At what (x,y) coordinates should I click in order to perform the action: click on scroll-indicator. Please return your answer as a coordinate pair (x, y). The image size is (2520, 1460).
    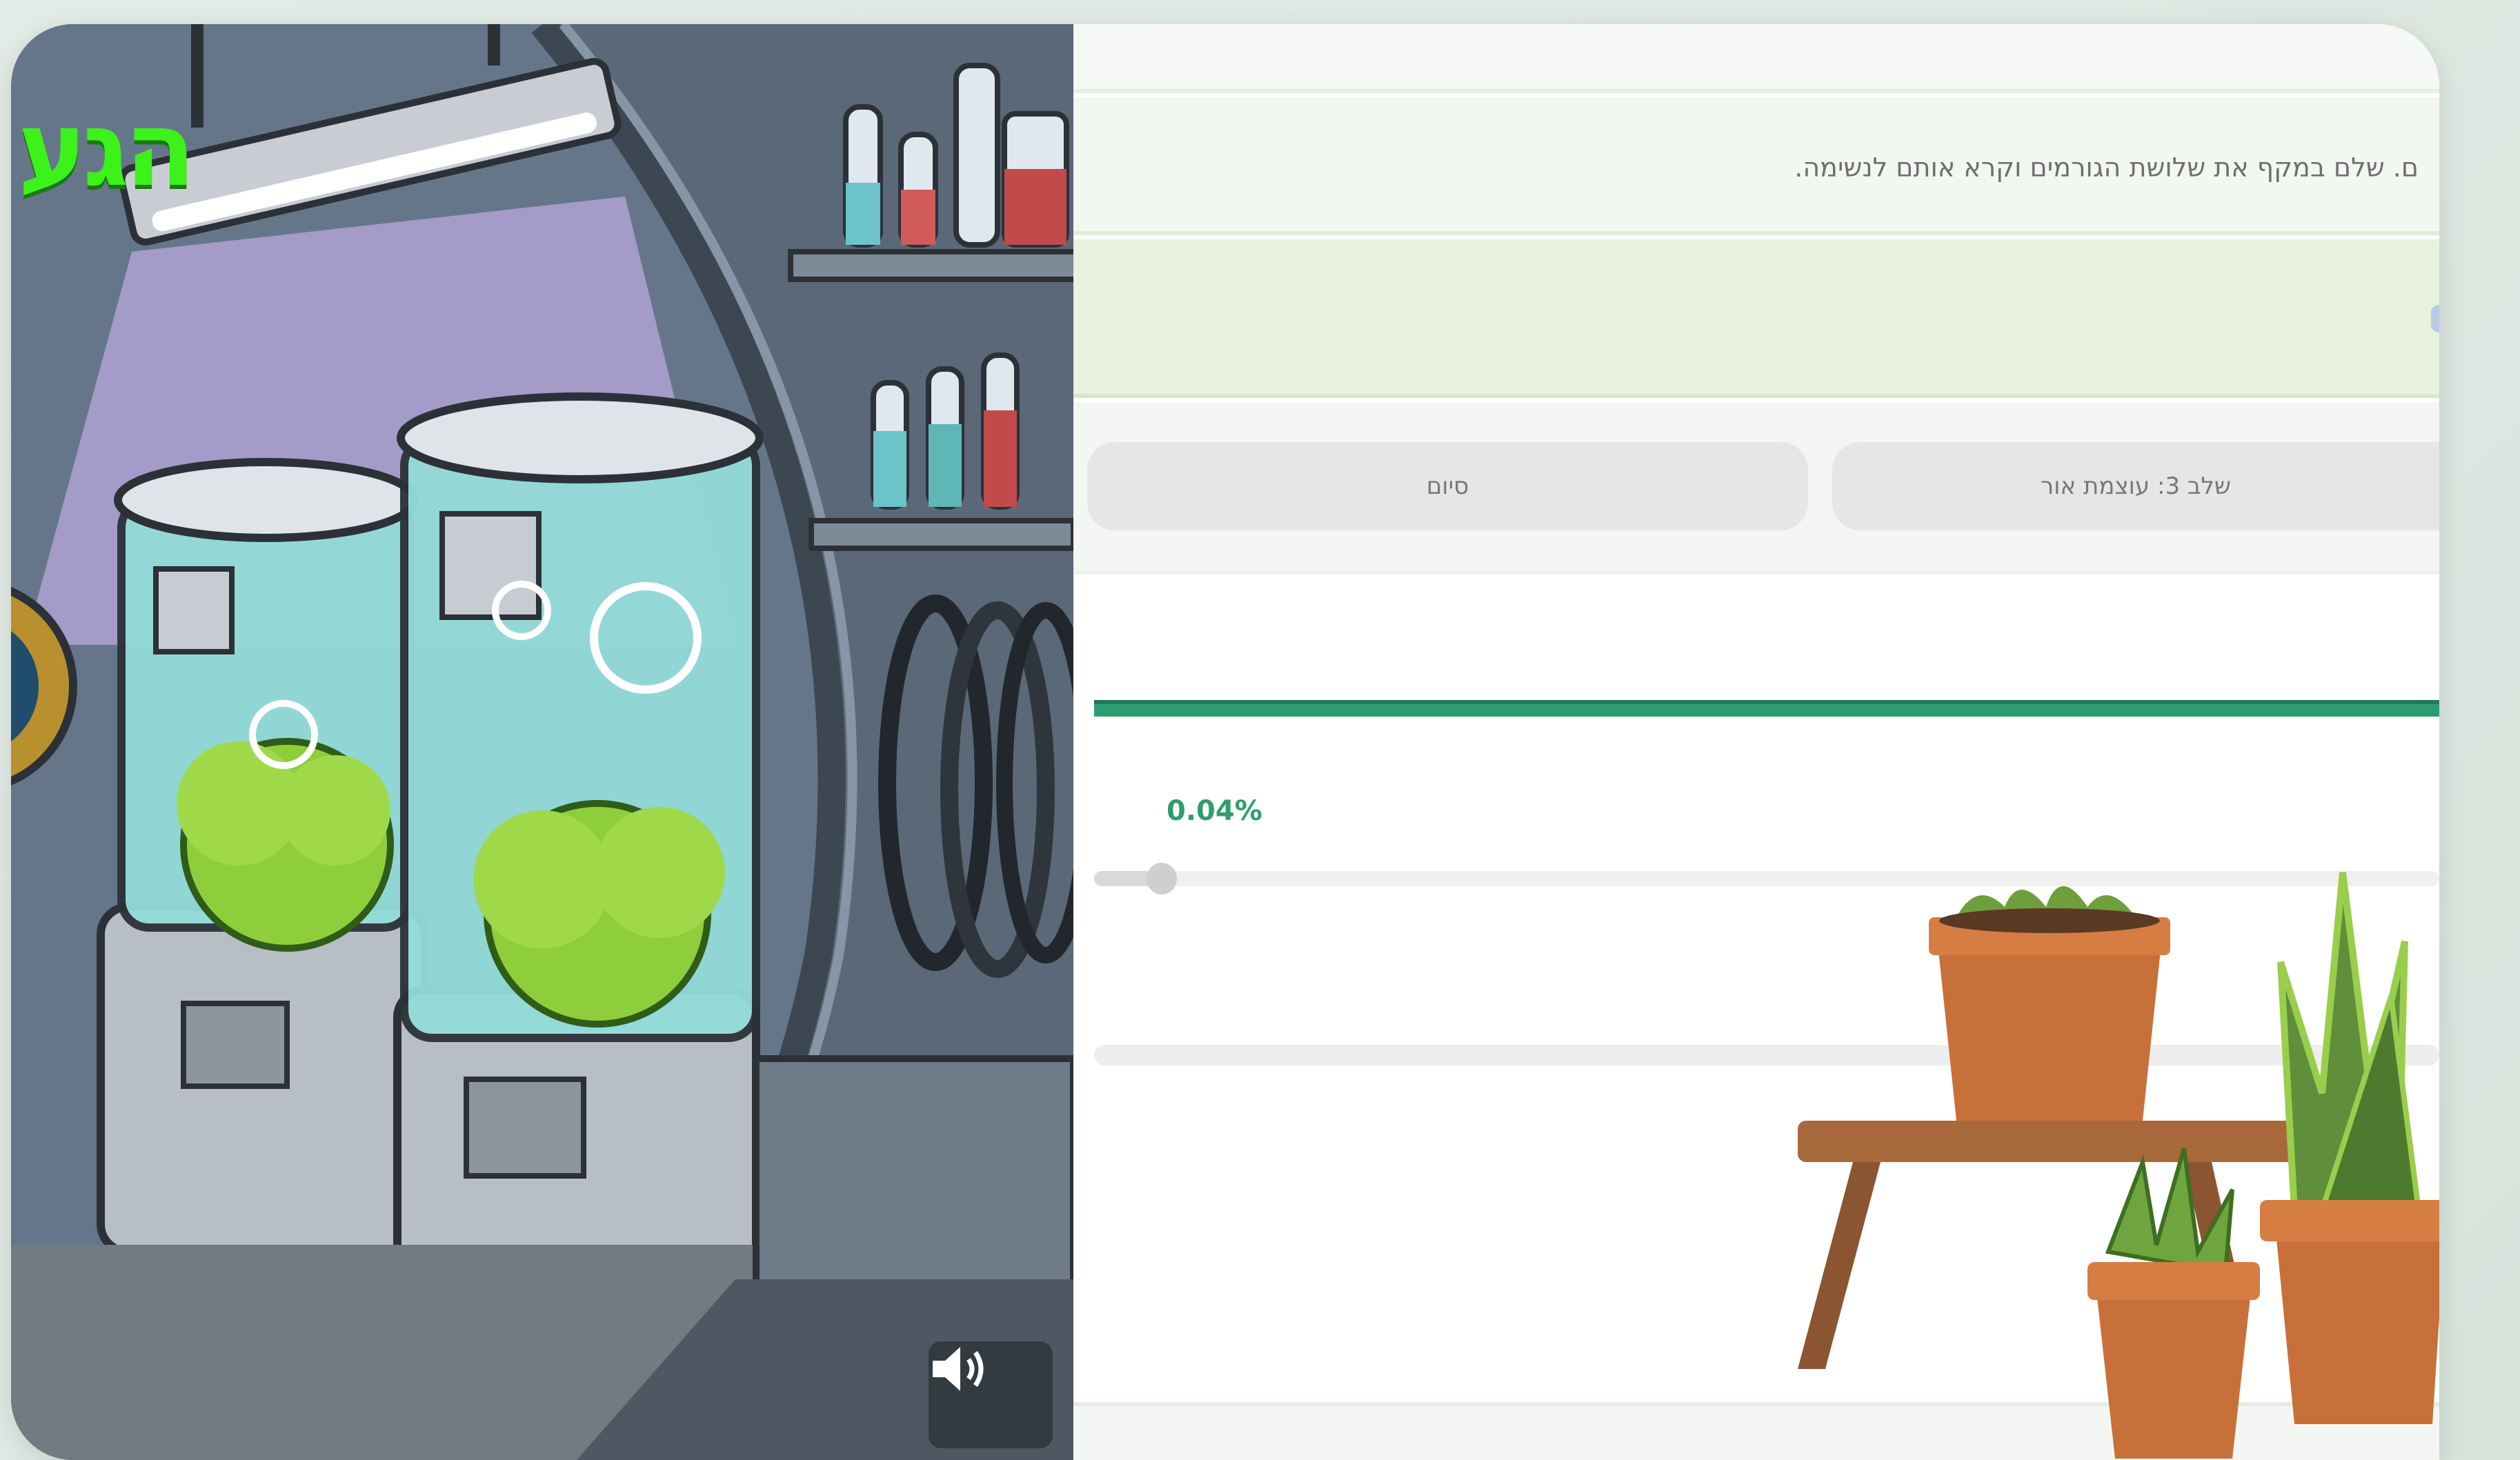
    Looking at the image, I should click on (2435, 318).